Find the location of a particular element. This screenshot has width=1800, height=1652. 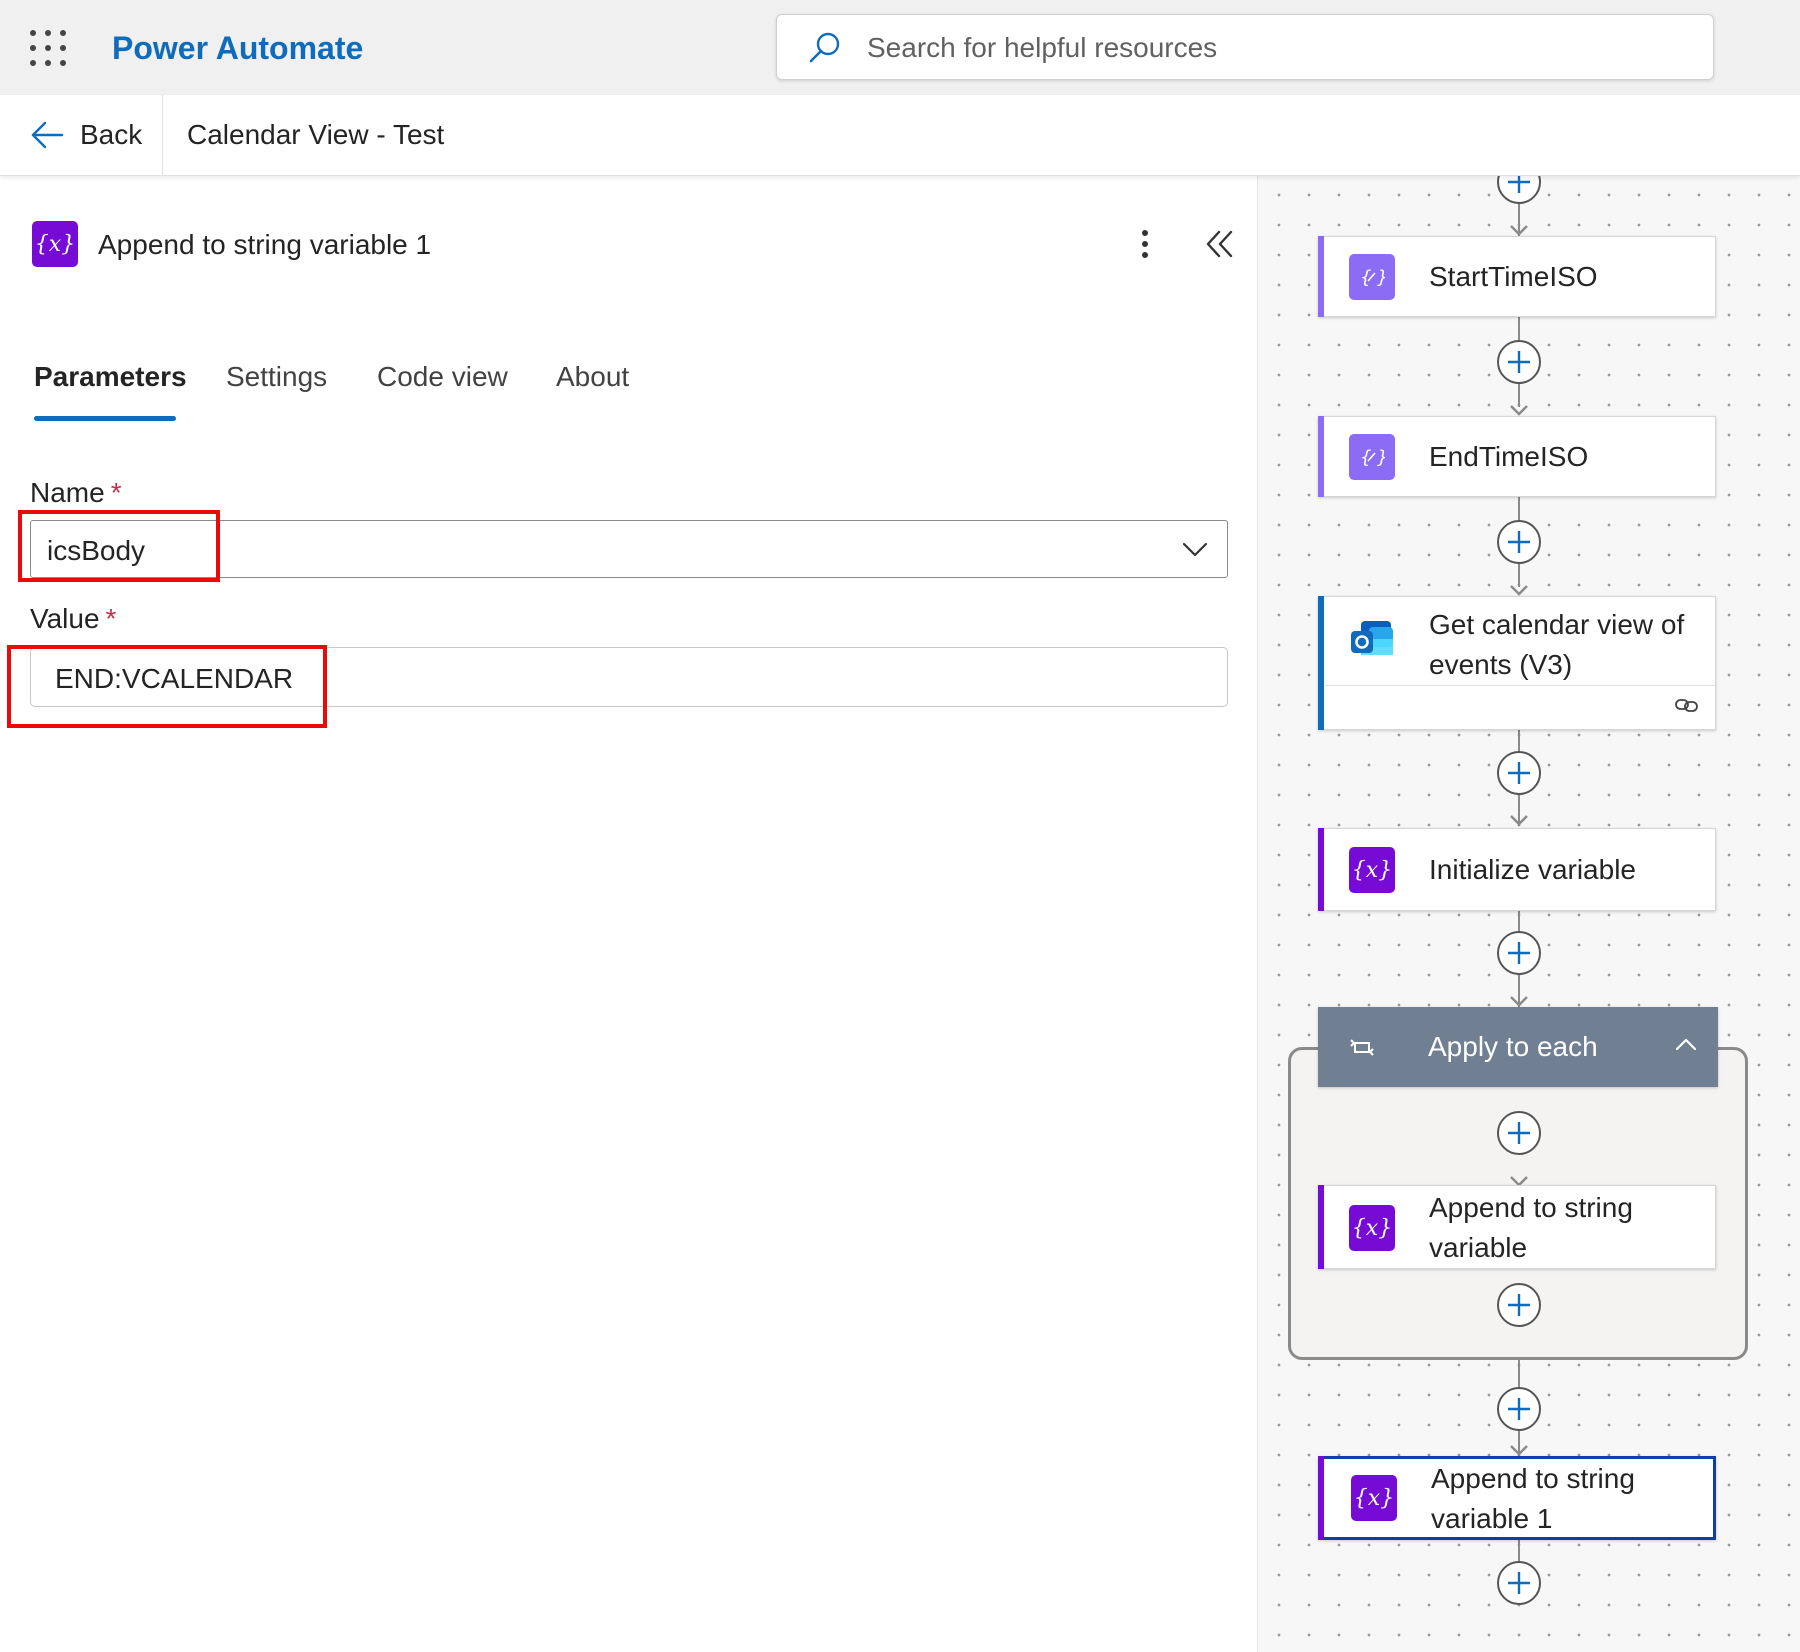

step-title: Initialize variable is located at coordinates (1532, 869).